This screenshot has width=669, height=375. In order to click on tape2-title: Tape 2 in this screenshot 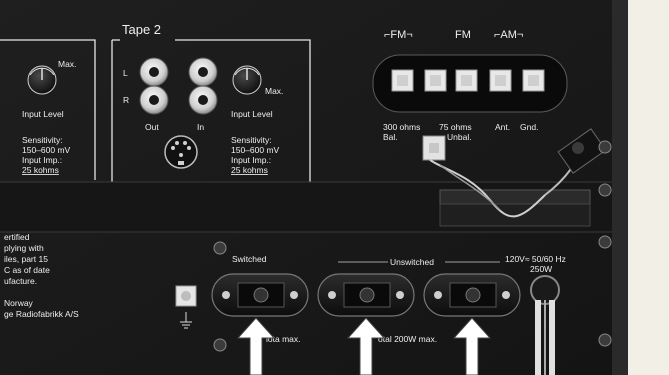, I will do `click(141, 29)`.